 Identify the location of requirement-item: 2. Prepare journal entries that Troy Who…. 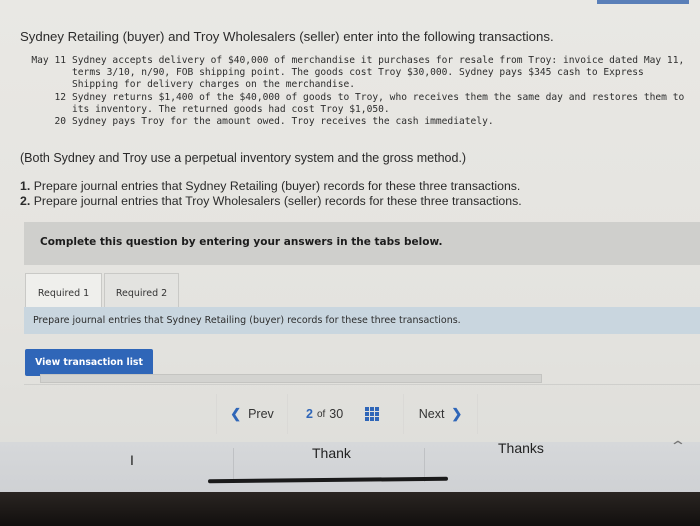
(271, 201).